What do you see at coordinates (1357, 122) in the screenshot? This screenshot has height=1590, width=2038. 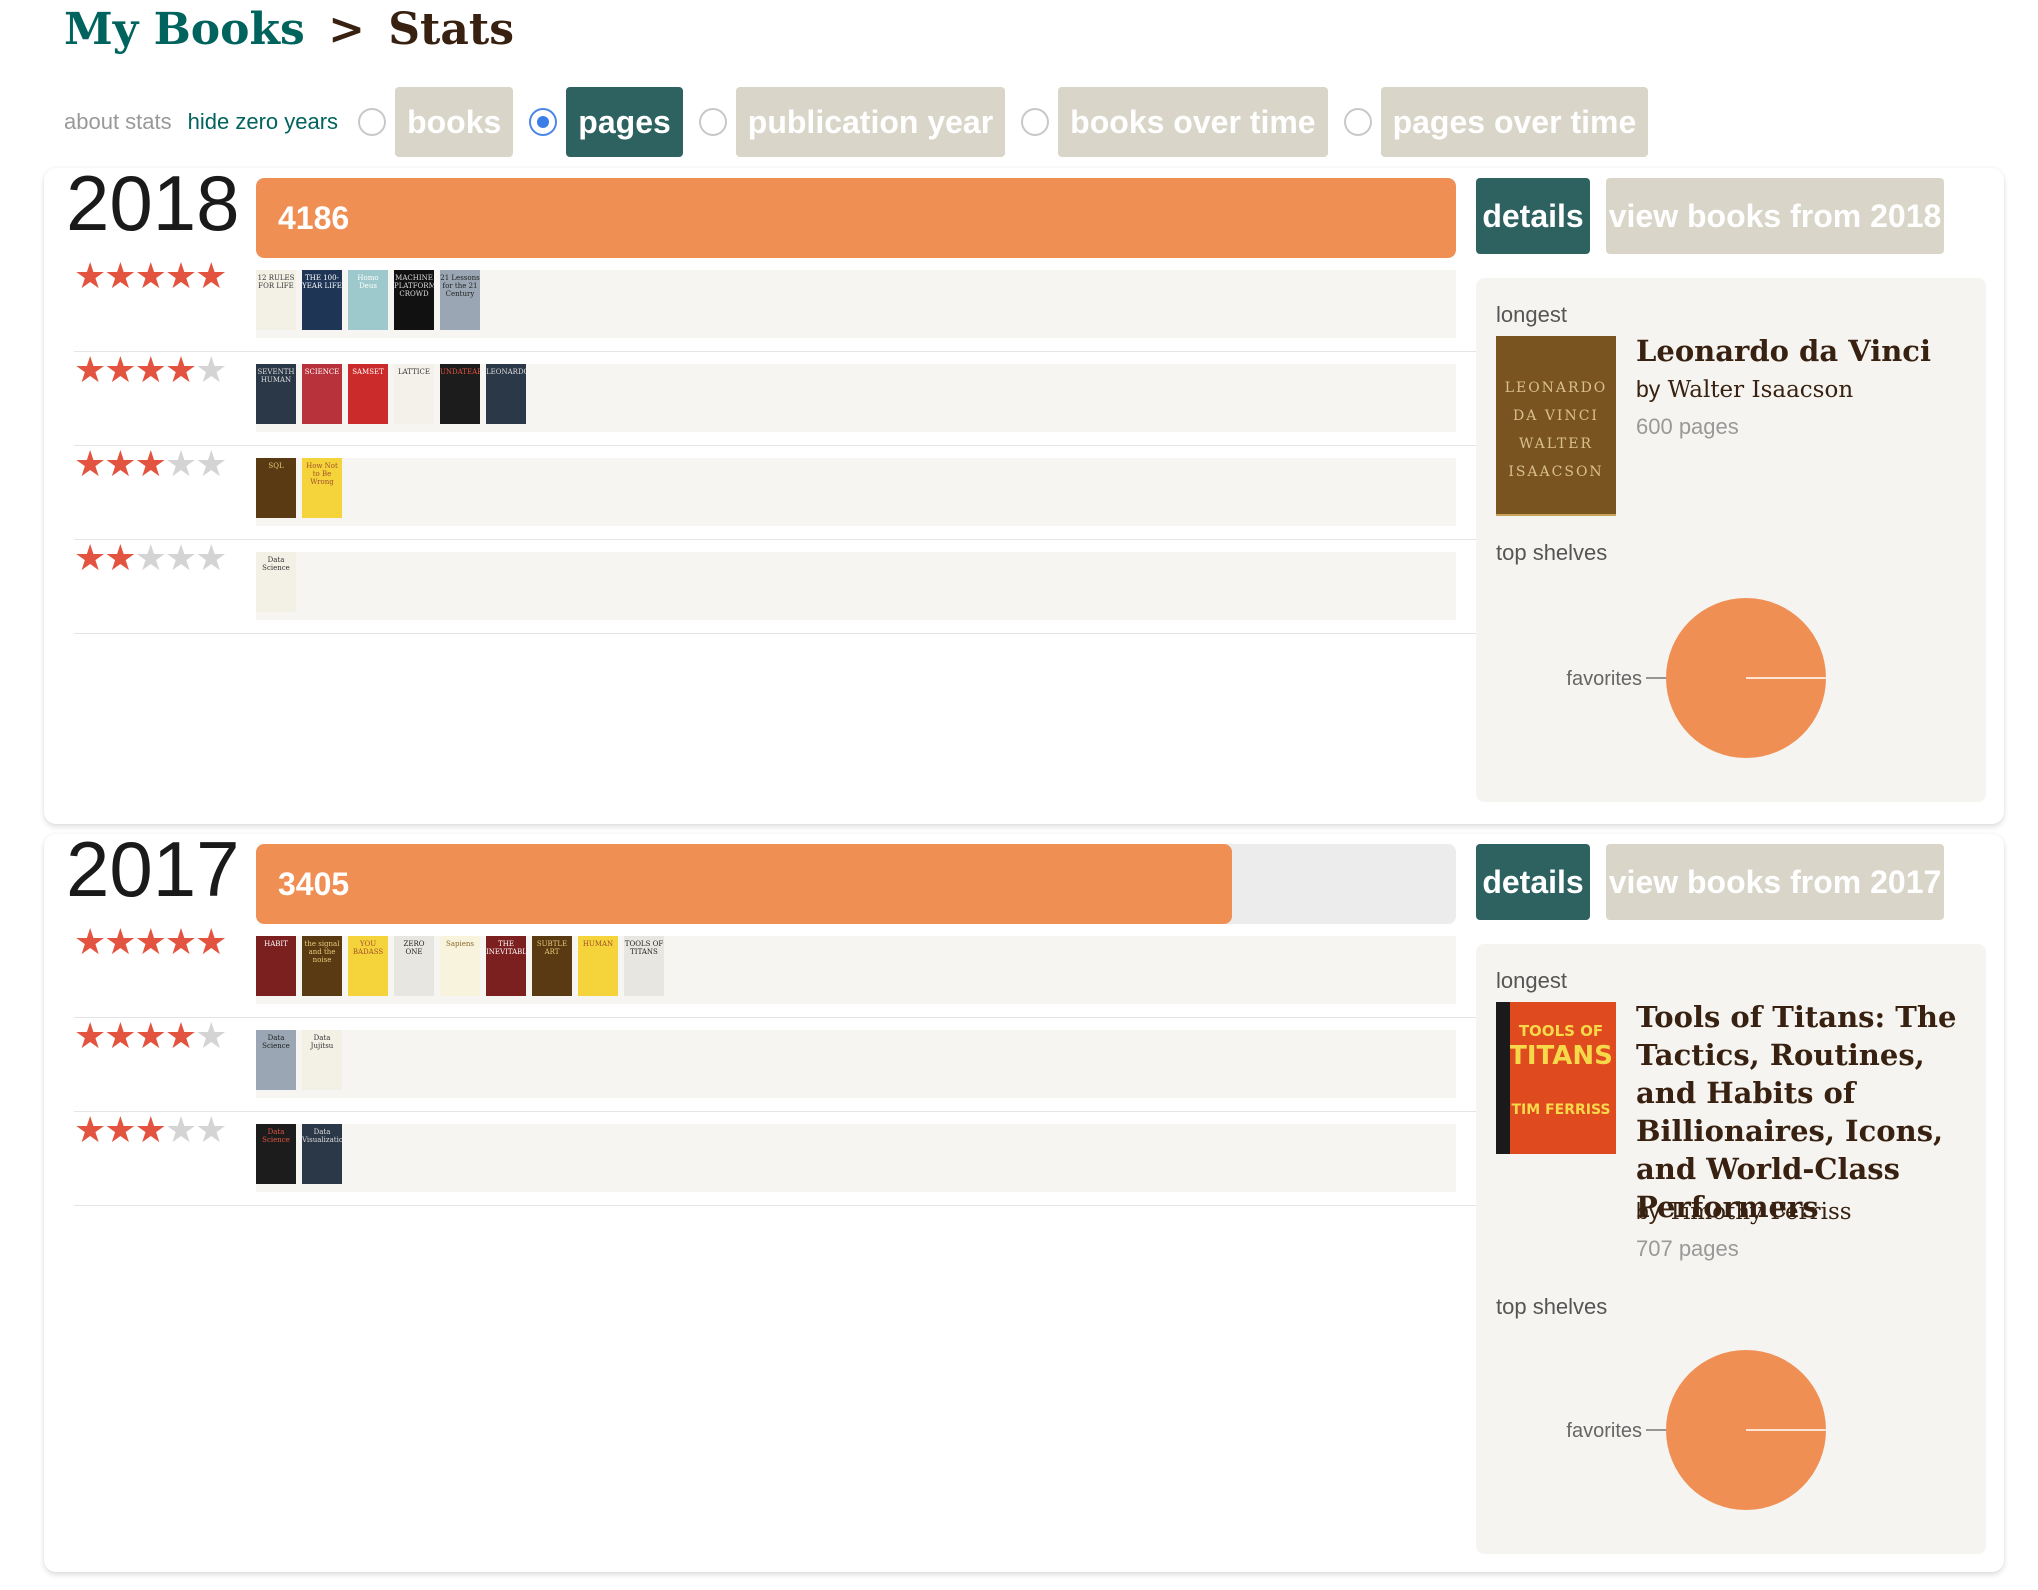 I see `pages-over-time-radio` at bounding box center [1357, 122].